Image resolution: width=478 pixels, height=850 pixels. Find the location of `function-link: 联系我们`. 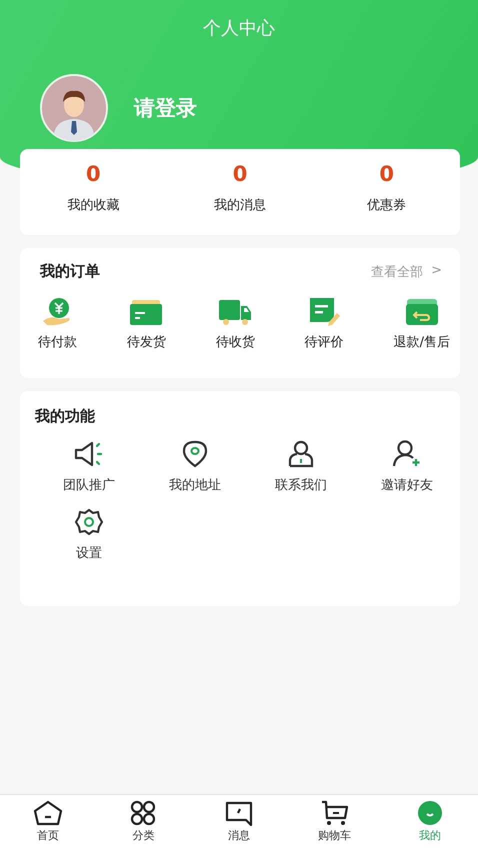

function-link: 联系我们 is located at coordinates (301, 485).